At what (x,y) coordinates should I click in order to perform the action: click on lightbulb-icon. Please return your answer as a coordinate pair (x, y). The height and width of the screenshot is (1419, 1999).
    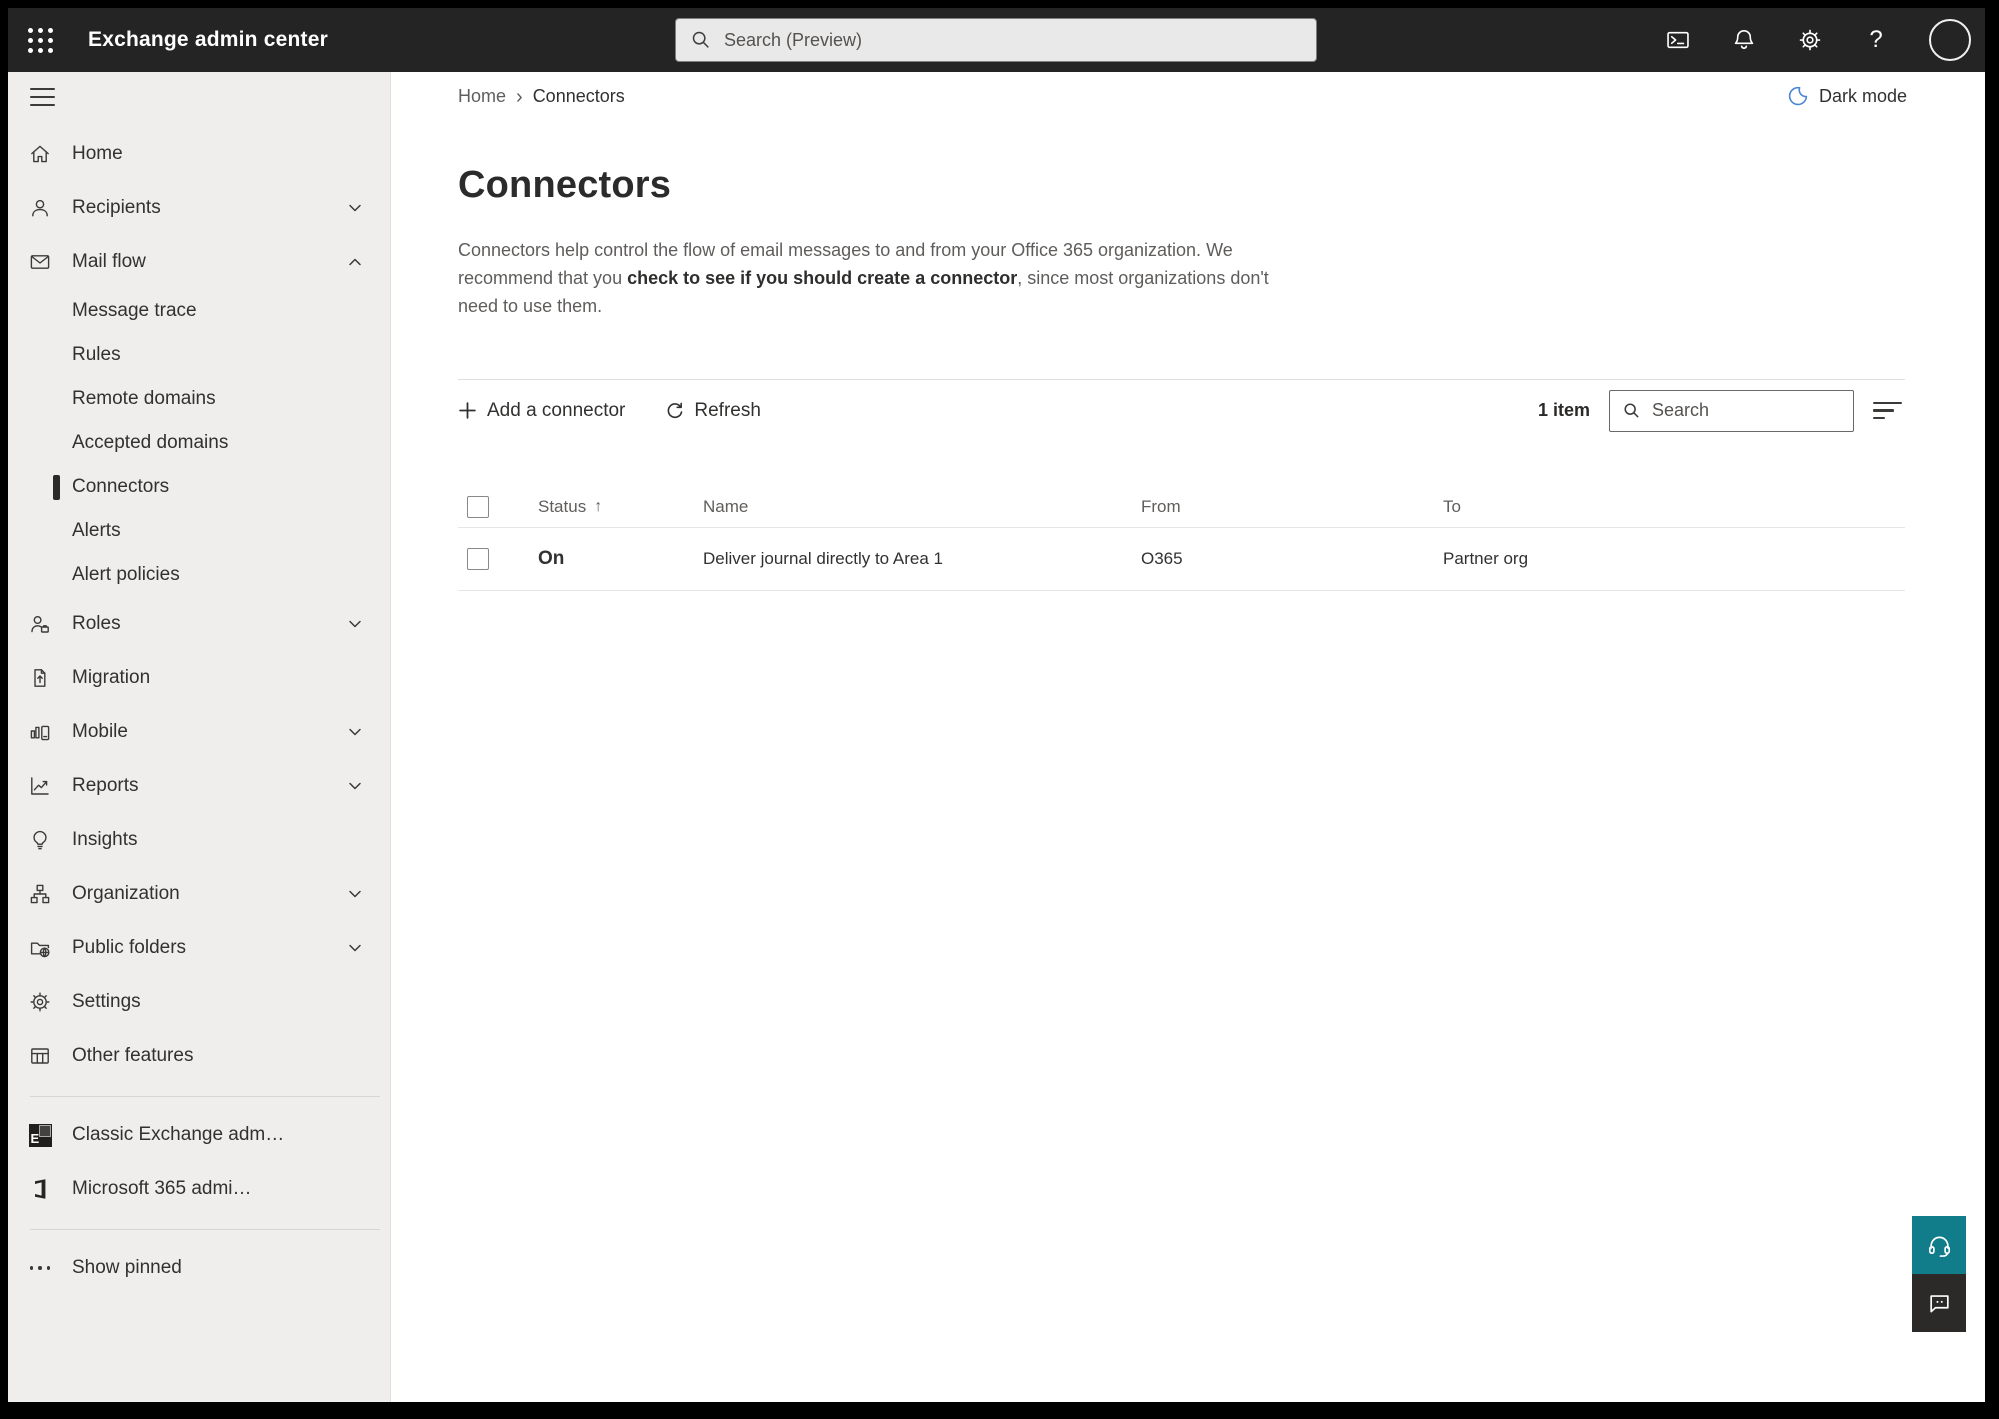
    Looking at the image, I should click on (40, 840).